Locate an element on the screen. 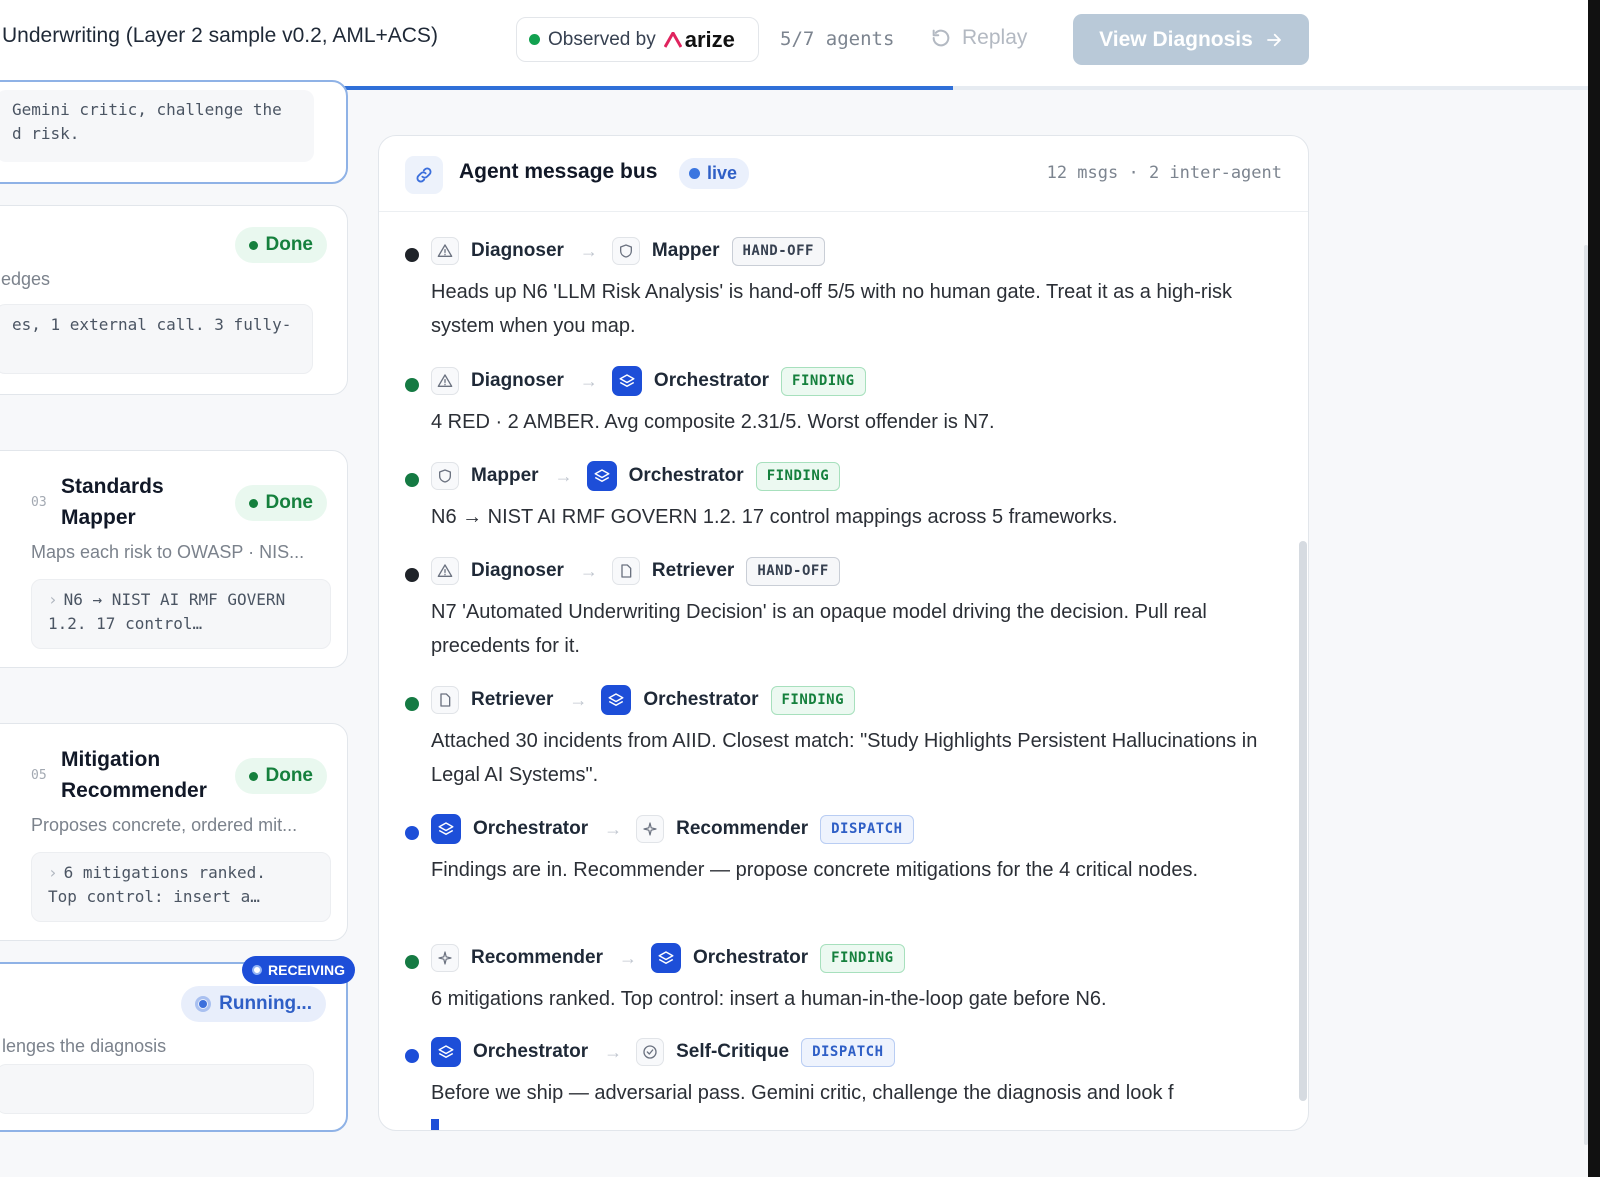 Image resolution: width=1600 pixels, height=1177 pixels. bus-scrollbar is located at coordinates (1303, 821).